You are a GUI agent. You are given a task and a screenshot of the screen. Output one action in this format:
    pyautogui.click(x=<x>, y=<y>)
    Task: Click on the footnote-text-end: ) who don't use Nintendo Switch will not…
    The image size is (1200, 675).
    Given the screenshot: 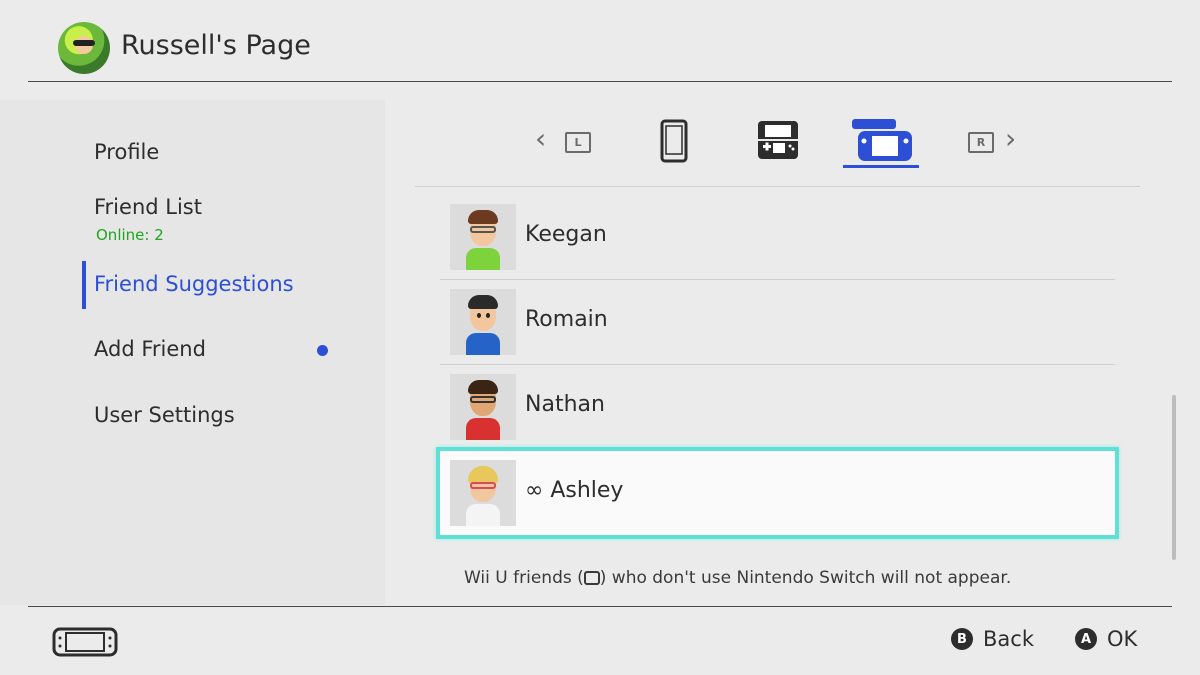 What is the action you would take?
    pyautogui.click(x=805, y=578)
    